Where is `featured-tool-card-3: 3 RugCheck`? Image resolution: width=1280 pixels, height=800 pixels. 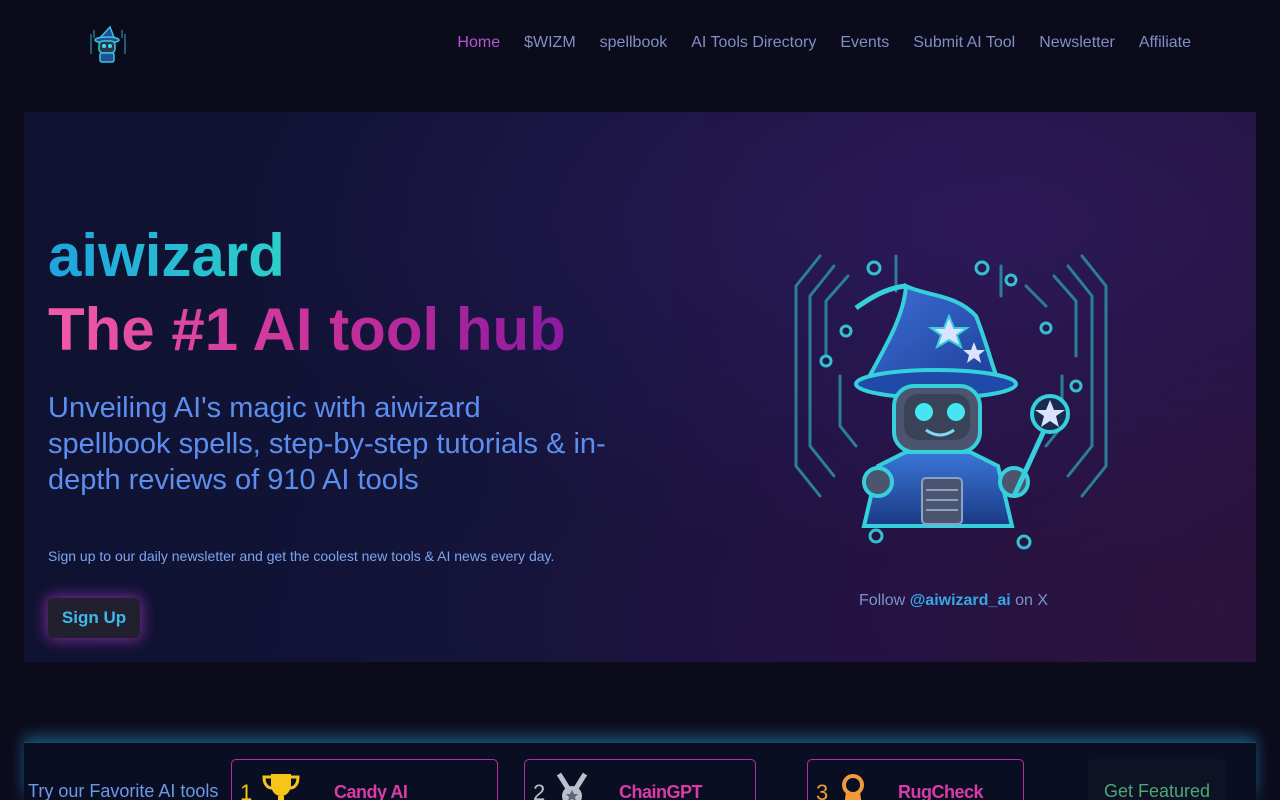 featured-tool-card-3: 3 RugCheck is located at coordinates (915, 779).